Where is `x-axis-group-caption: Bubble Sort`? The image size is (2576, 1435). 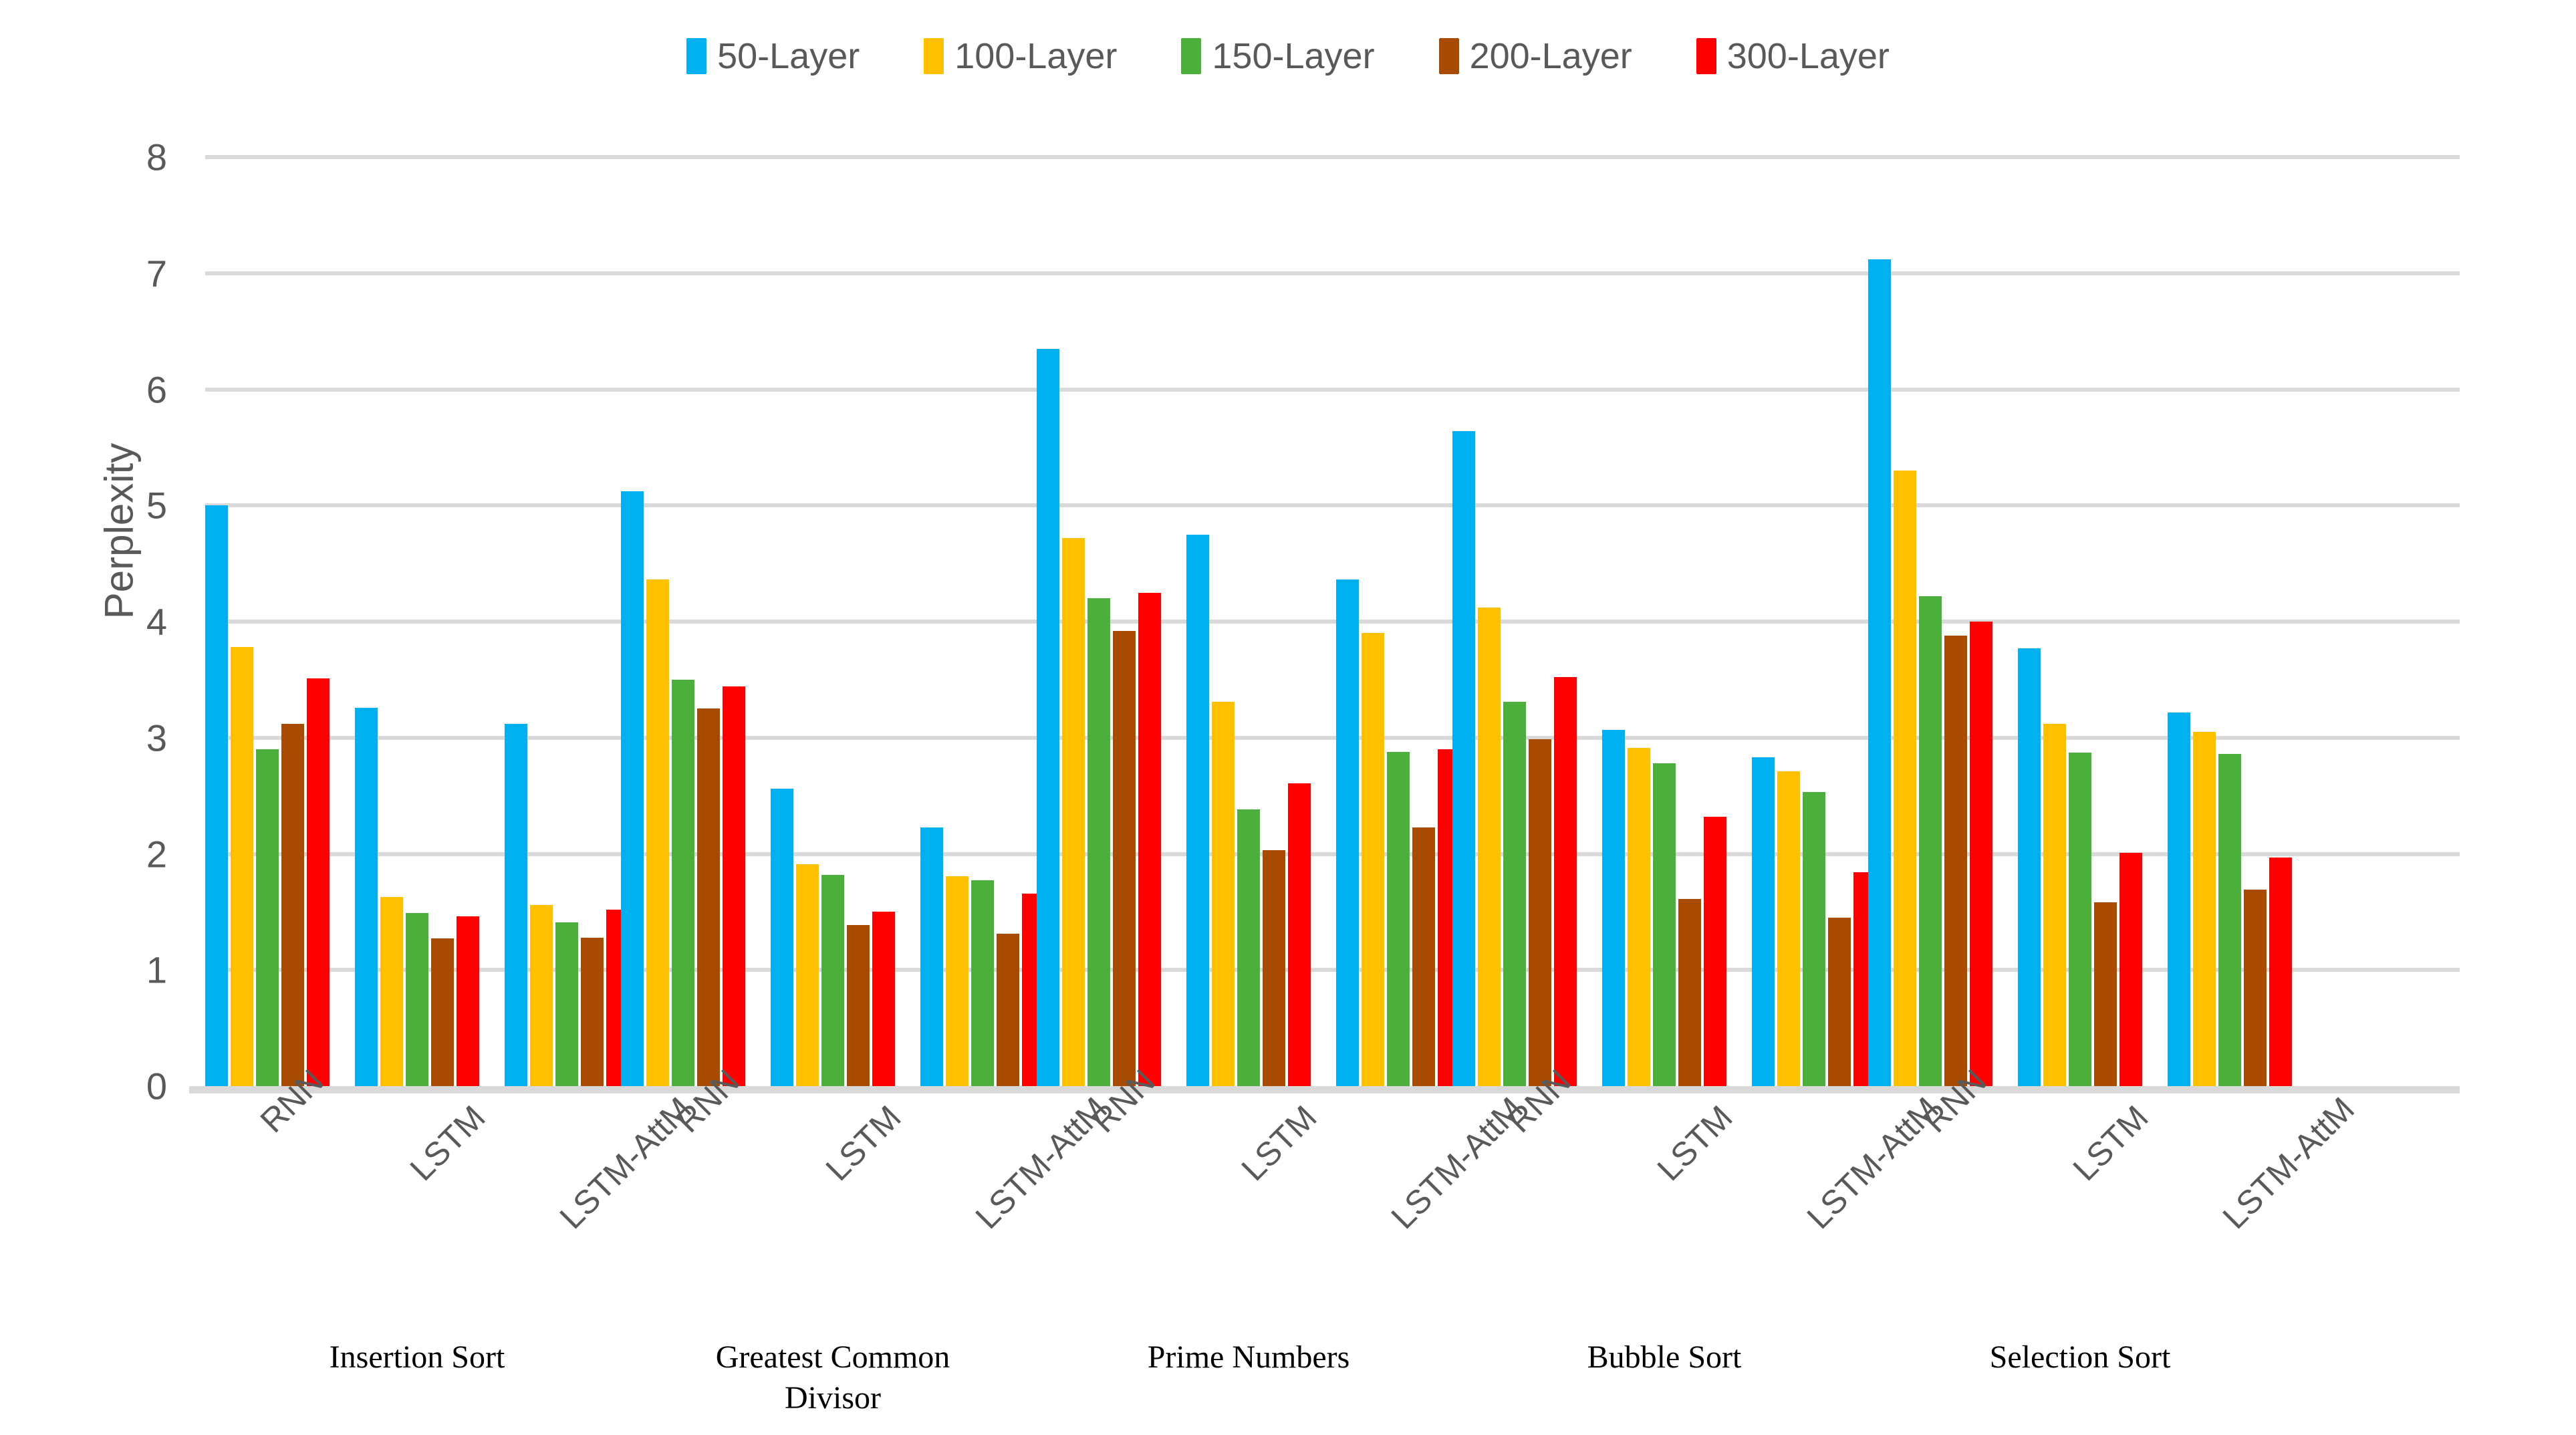 x-axis-group-caption: Bubble Sort is located at coordinates (1664, 1357).